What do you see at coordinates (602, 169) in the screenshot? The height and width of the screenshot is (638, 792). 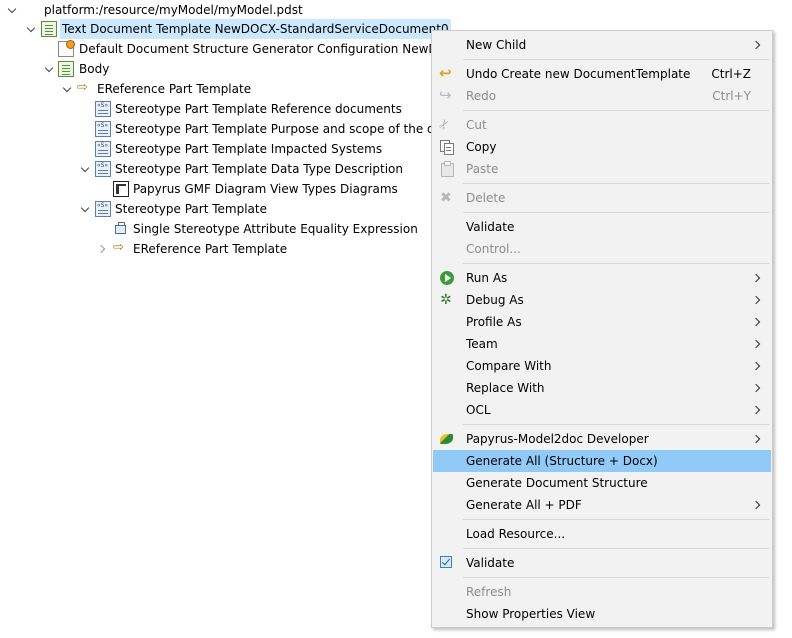 I see `menu-item-paste: Paste` at bounding box center [602, 169].